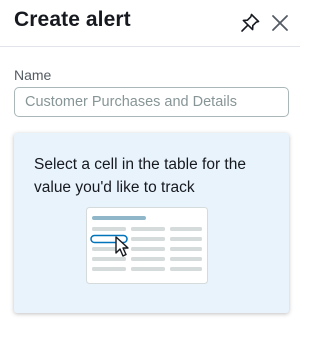 This screenshot has width=320, height=347. I want to click on illustration-header-bar, so click(119, 218).